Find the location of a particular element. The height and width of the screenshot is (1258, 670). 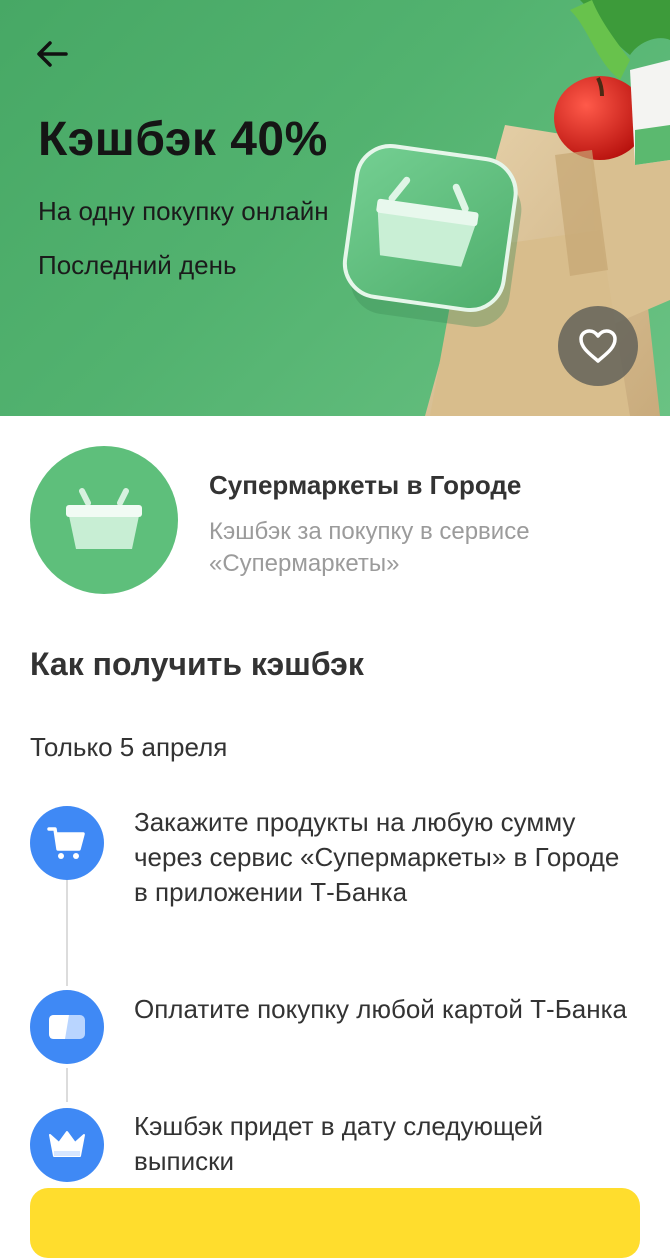

heart-icon is located at coordinates (598, 346).